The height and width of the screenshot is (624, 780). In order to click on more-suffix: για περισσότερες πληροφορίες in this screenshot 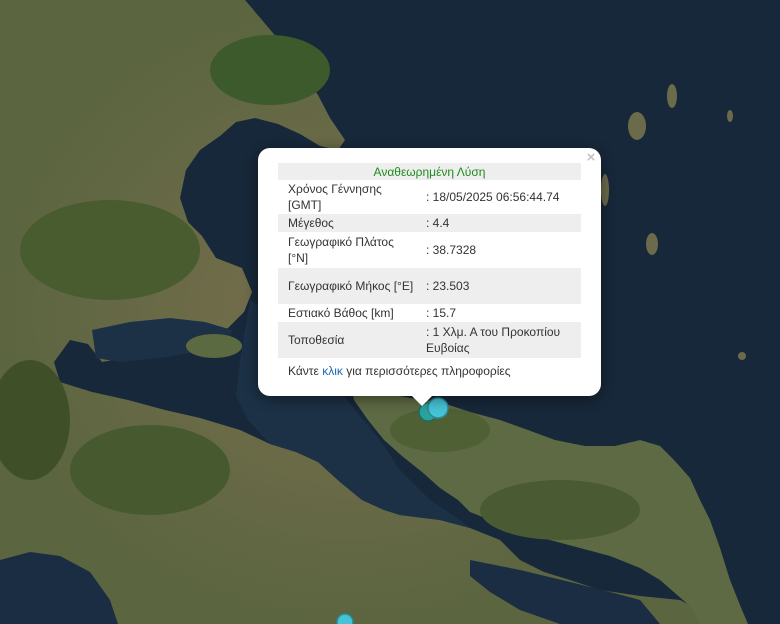, I will do `click(426, 371)`.